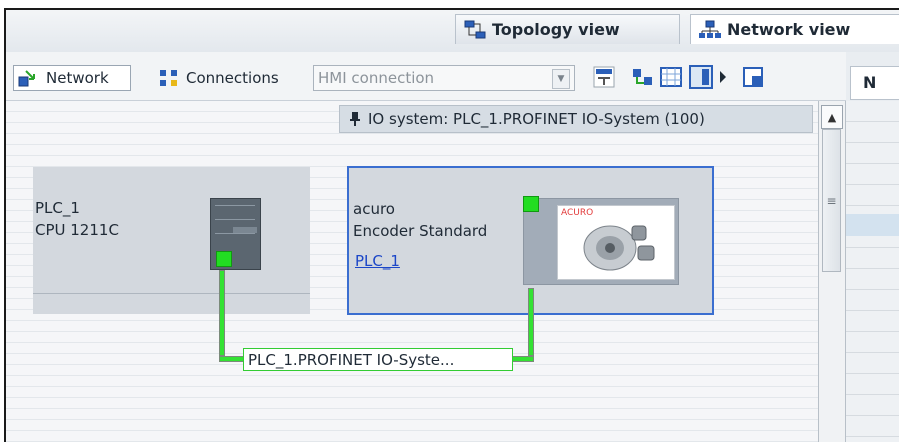 Image resolution: width=899 pixels, height=442 pixels. Describe the element at coordinates (377, 261) in the screenshot. I see `controller-link: PLC_1` at that location.